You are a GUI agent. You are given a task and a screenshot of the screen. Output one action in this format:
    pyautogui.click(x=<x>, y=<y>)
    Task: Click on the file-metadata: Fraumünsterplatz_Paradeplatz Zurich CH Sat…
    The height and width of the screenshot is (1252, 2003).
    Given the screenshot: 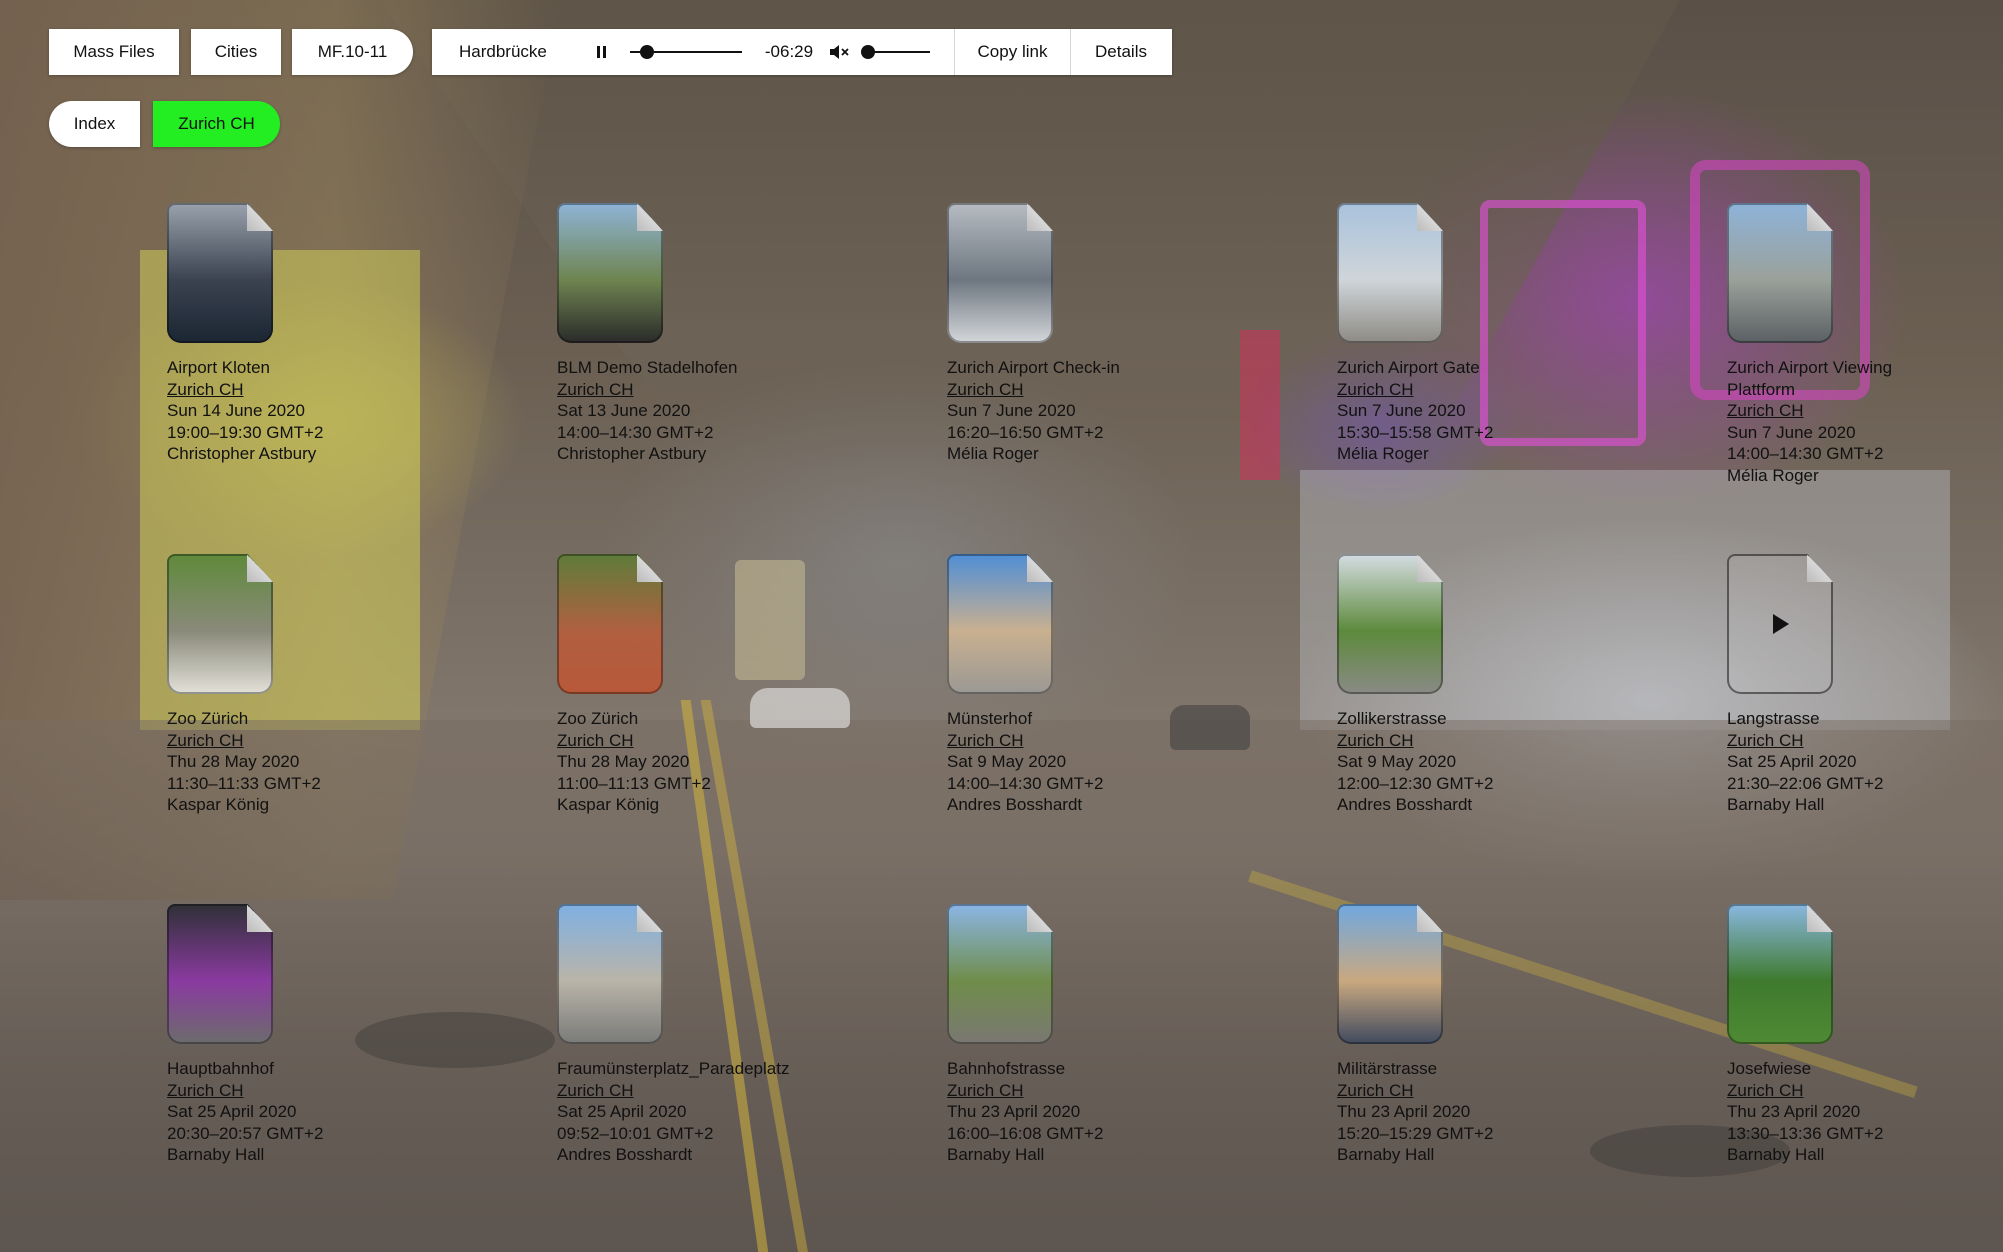 What is the action you would take?
    pyautogui.click(x=707, y=1112)
    